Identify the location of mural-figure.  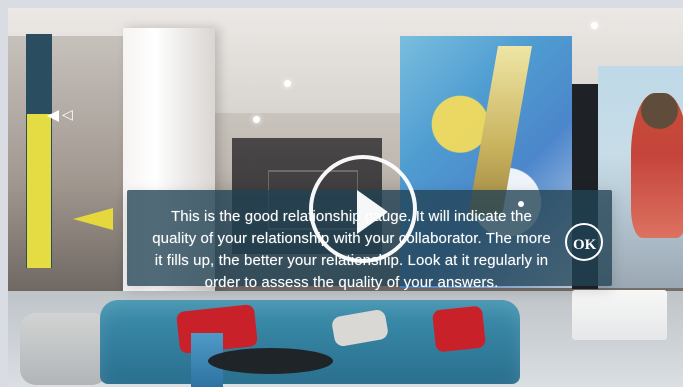
(657, 165).